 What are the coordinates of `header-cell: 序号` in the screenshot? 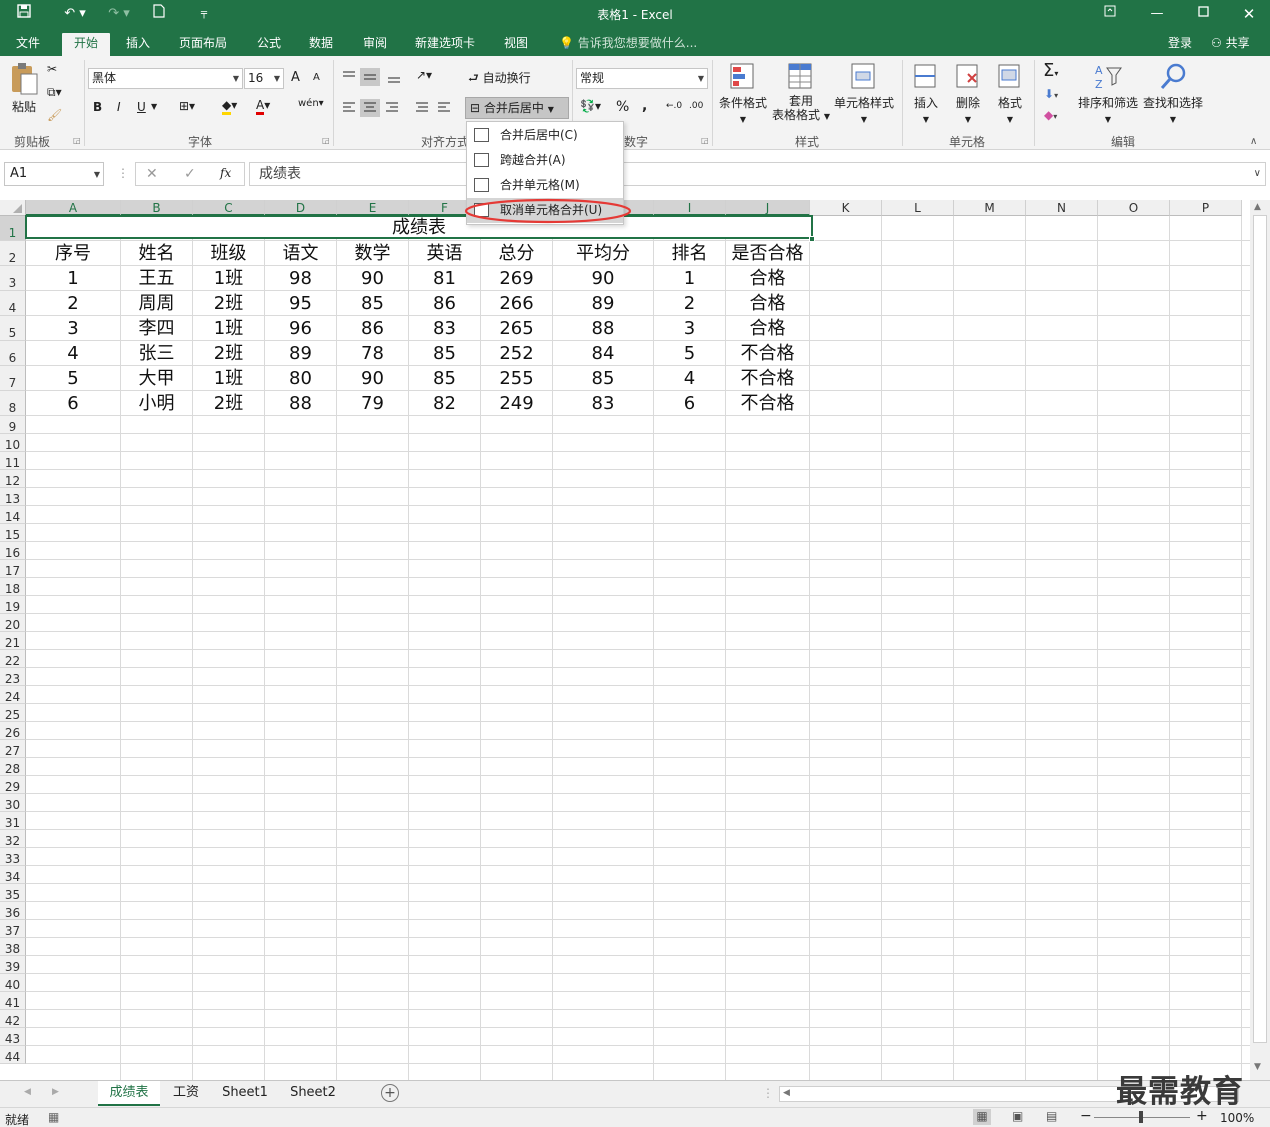 It's located at (73, 253).